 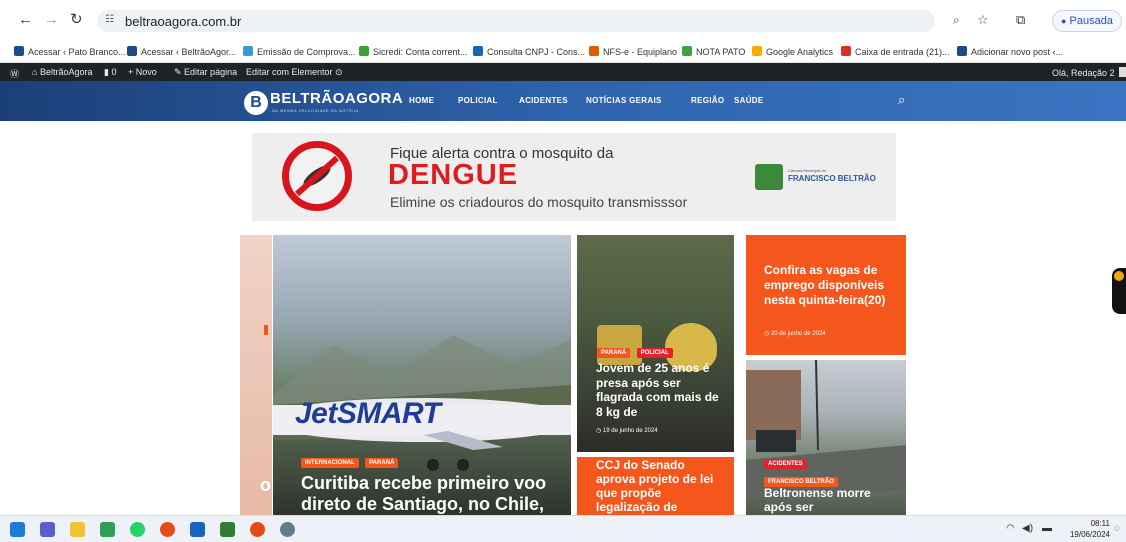 What do you see at coordinates (167, 529) in the screenshot?
I see `chrome-icon` at bounding box center [167, 529].